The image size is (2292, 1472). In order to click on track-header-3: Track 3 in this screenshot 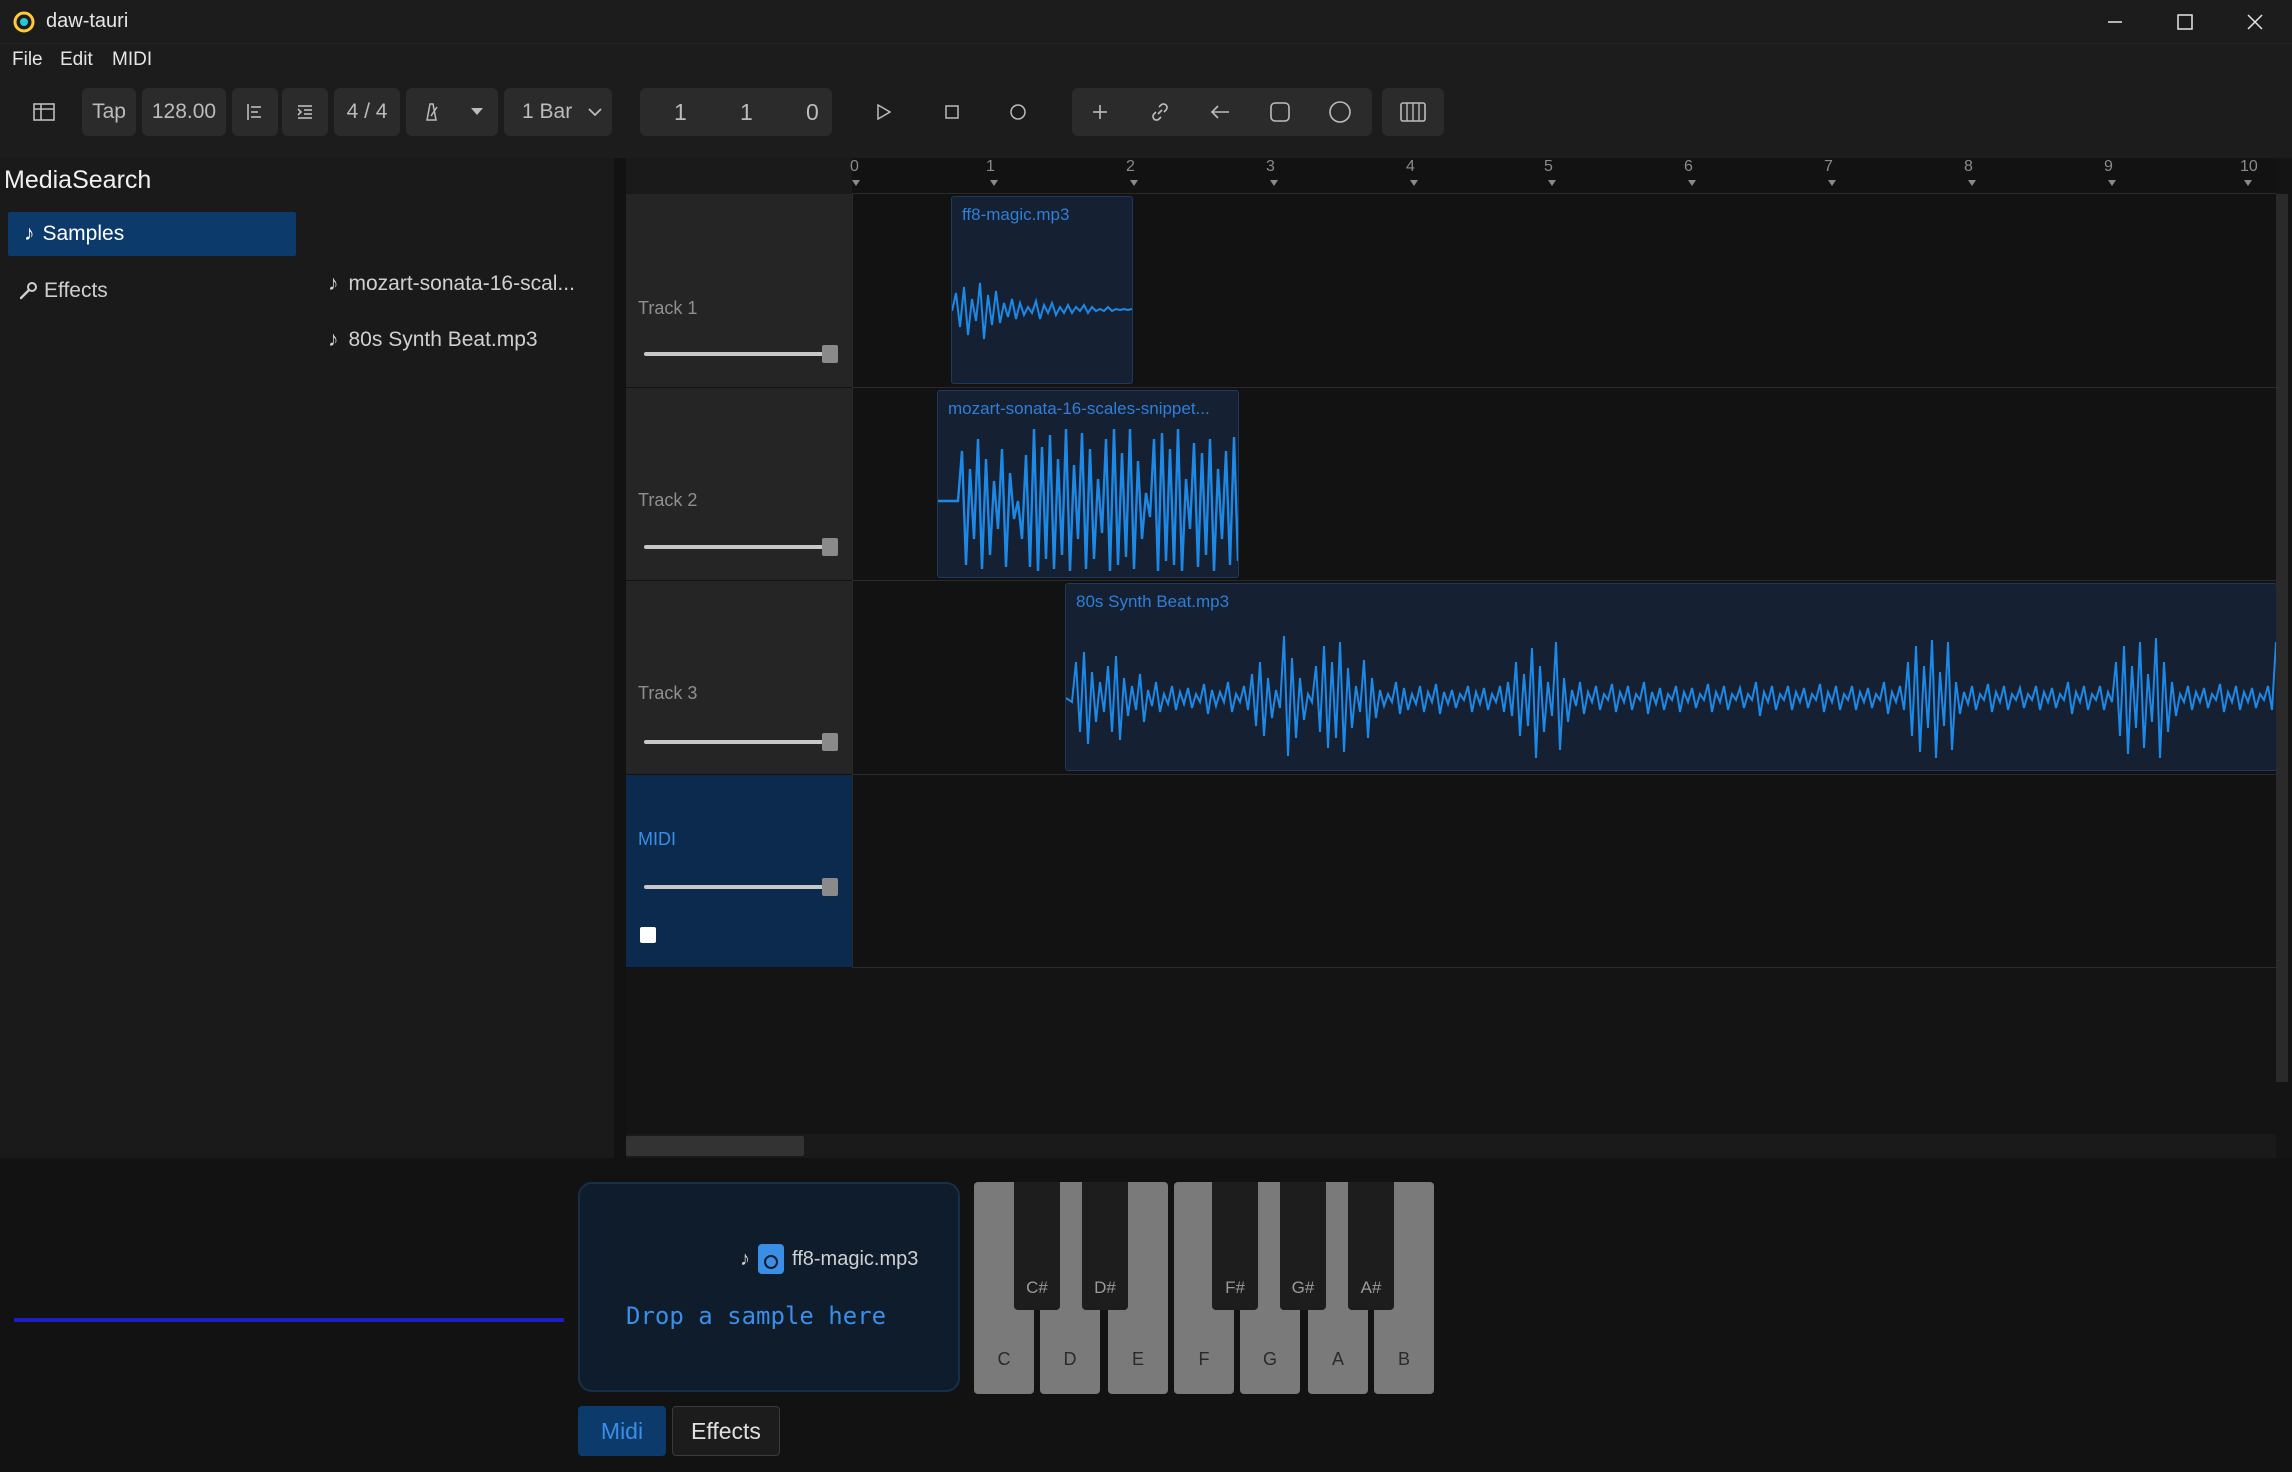, I will do `click(739, 678)`.